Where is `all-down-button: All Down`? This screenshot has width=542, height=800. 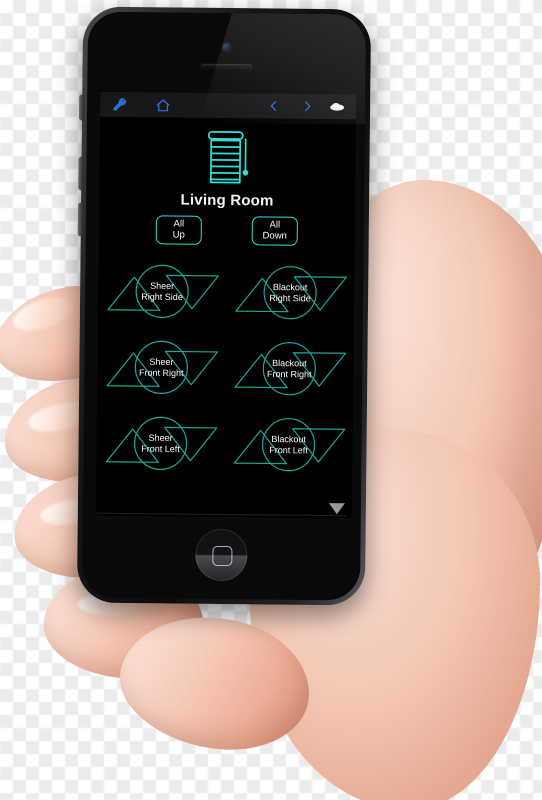
all-down-button: All Down is located at coordinates (274, 231).